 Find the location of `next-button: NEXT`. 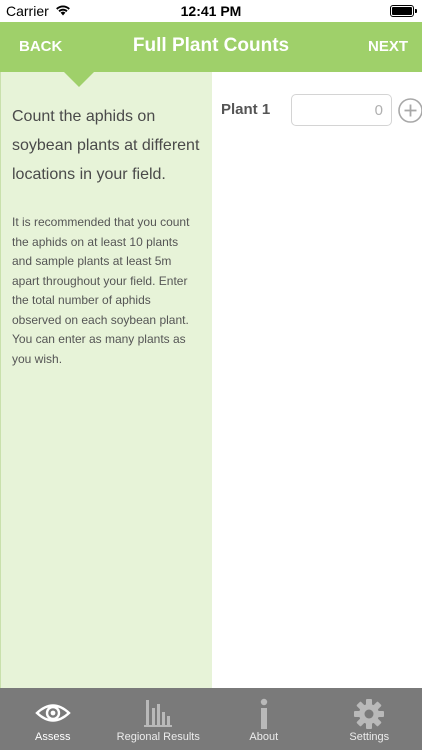

next-button: NEXT is located at coordinates (388, 46).